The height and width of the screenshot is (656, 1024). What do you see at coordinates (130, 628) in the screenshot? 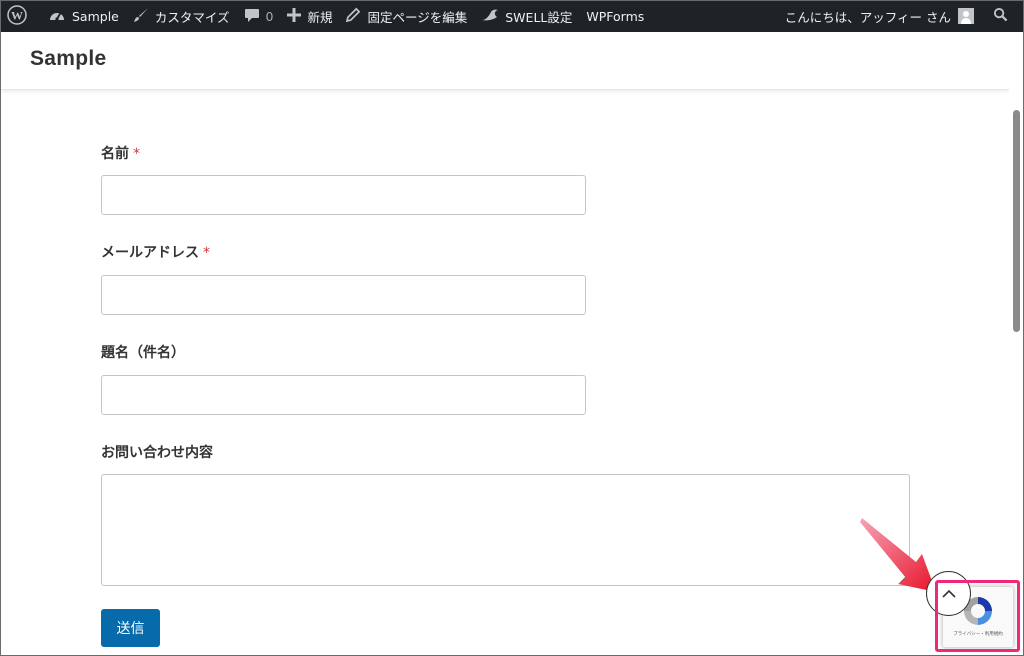
I see `submit-button: 送信` at bounding box center [130, 628].